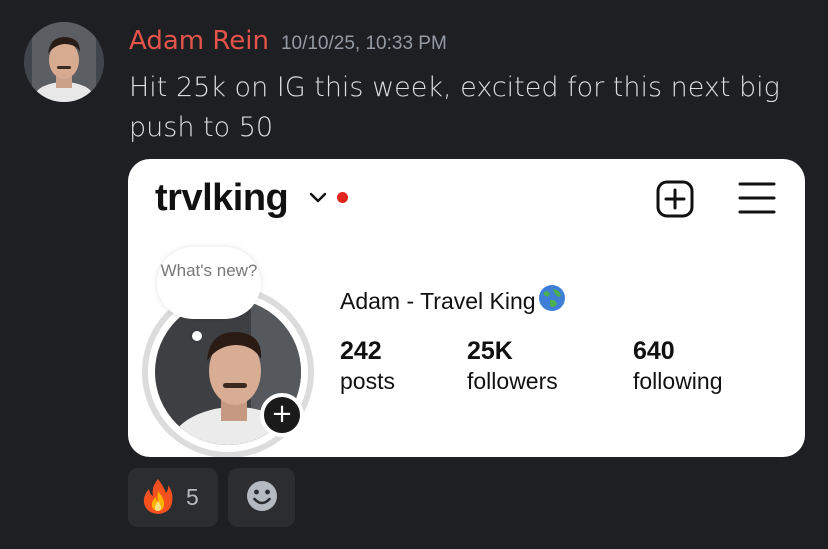 The width and height of the screenshot is (828, 549). I want to click on add-reaction-button, so click(261, 497).